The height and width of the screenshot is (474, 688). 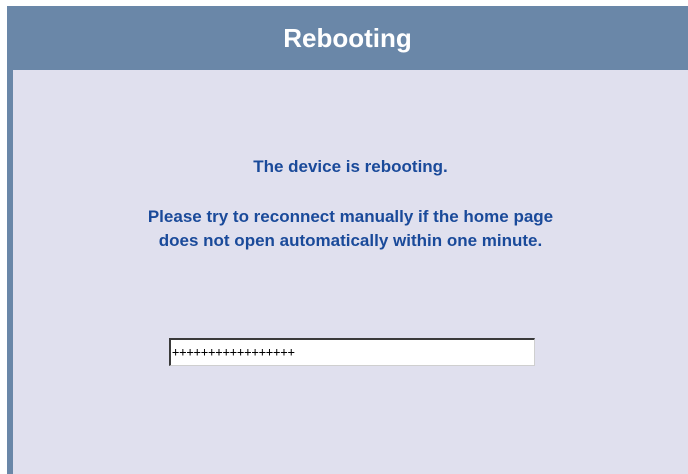 I want to click on page-title-bar: Rebooting, so click(x=347, y=38).